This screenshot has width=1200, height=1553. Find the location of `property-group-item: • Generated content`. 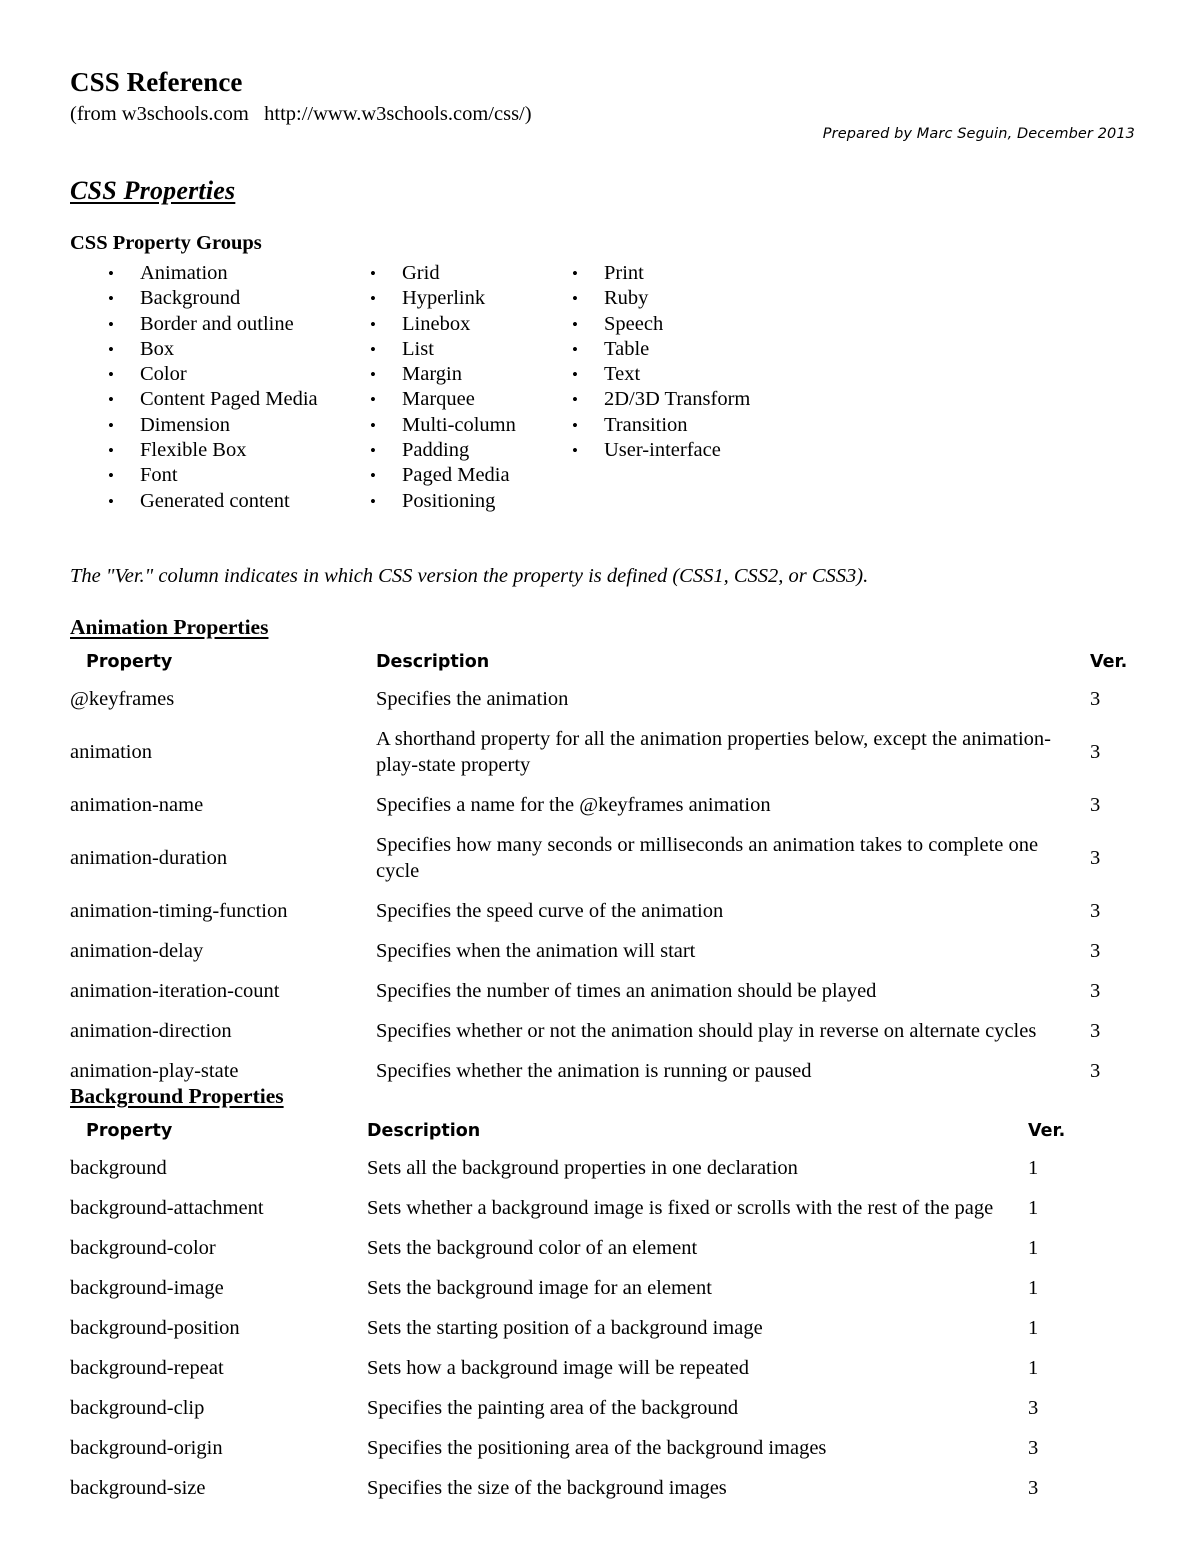

property-group-item: • Generated content is located at coordinates (213, 501).